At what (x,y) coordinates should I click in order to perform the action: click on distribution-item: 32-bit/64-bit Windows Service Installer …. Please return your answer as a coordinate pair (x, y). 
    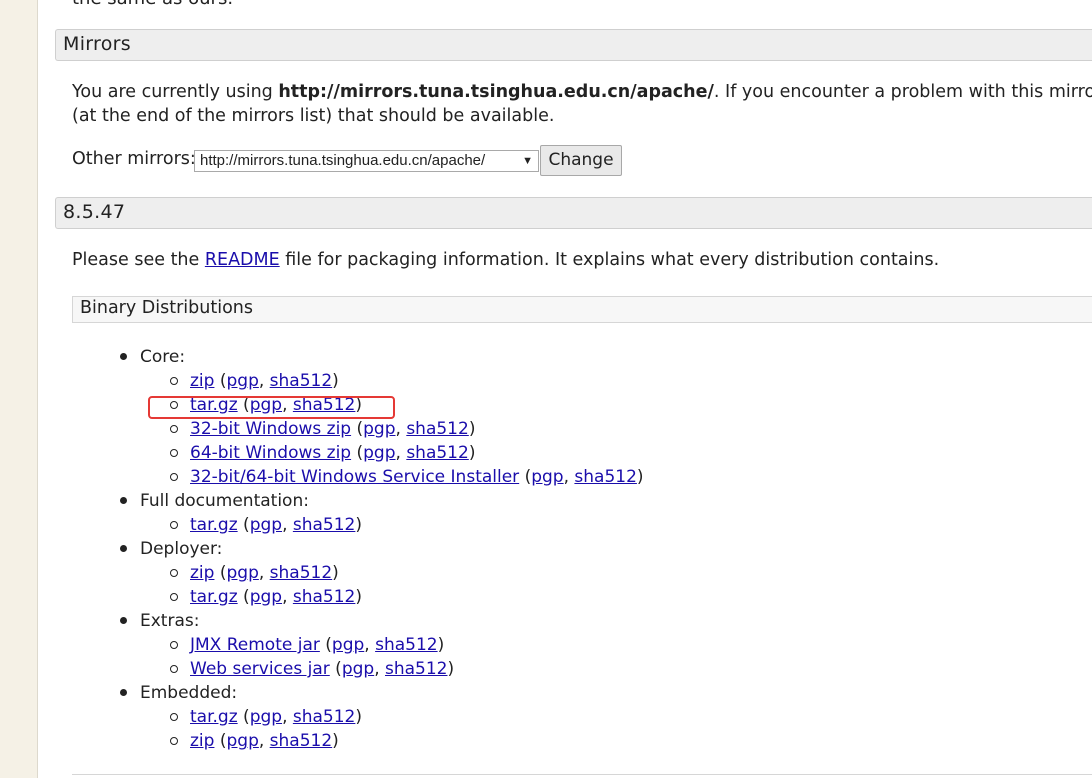
    Looking at the image, I should click on (407, 477).